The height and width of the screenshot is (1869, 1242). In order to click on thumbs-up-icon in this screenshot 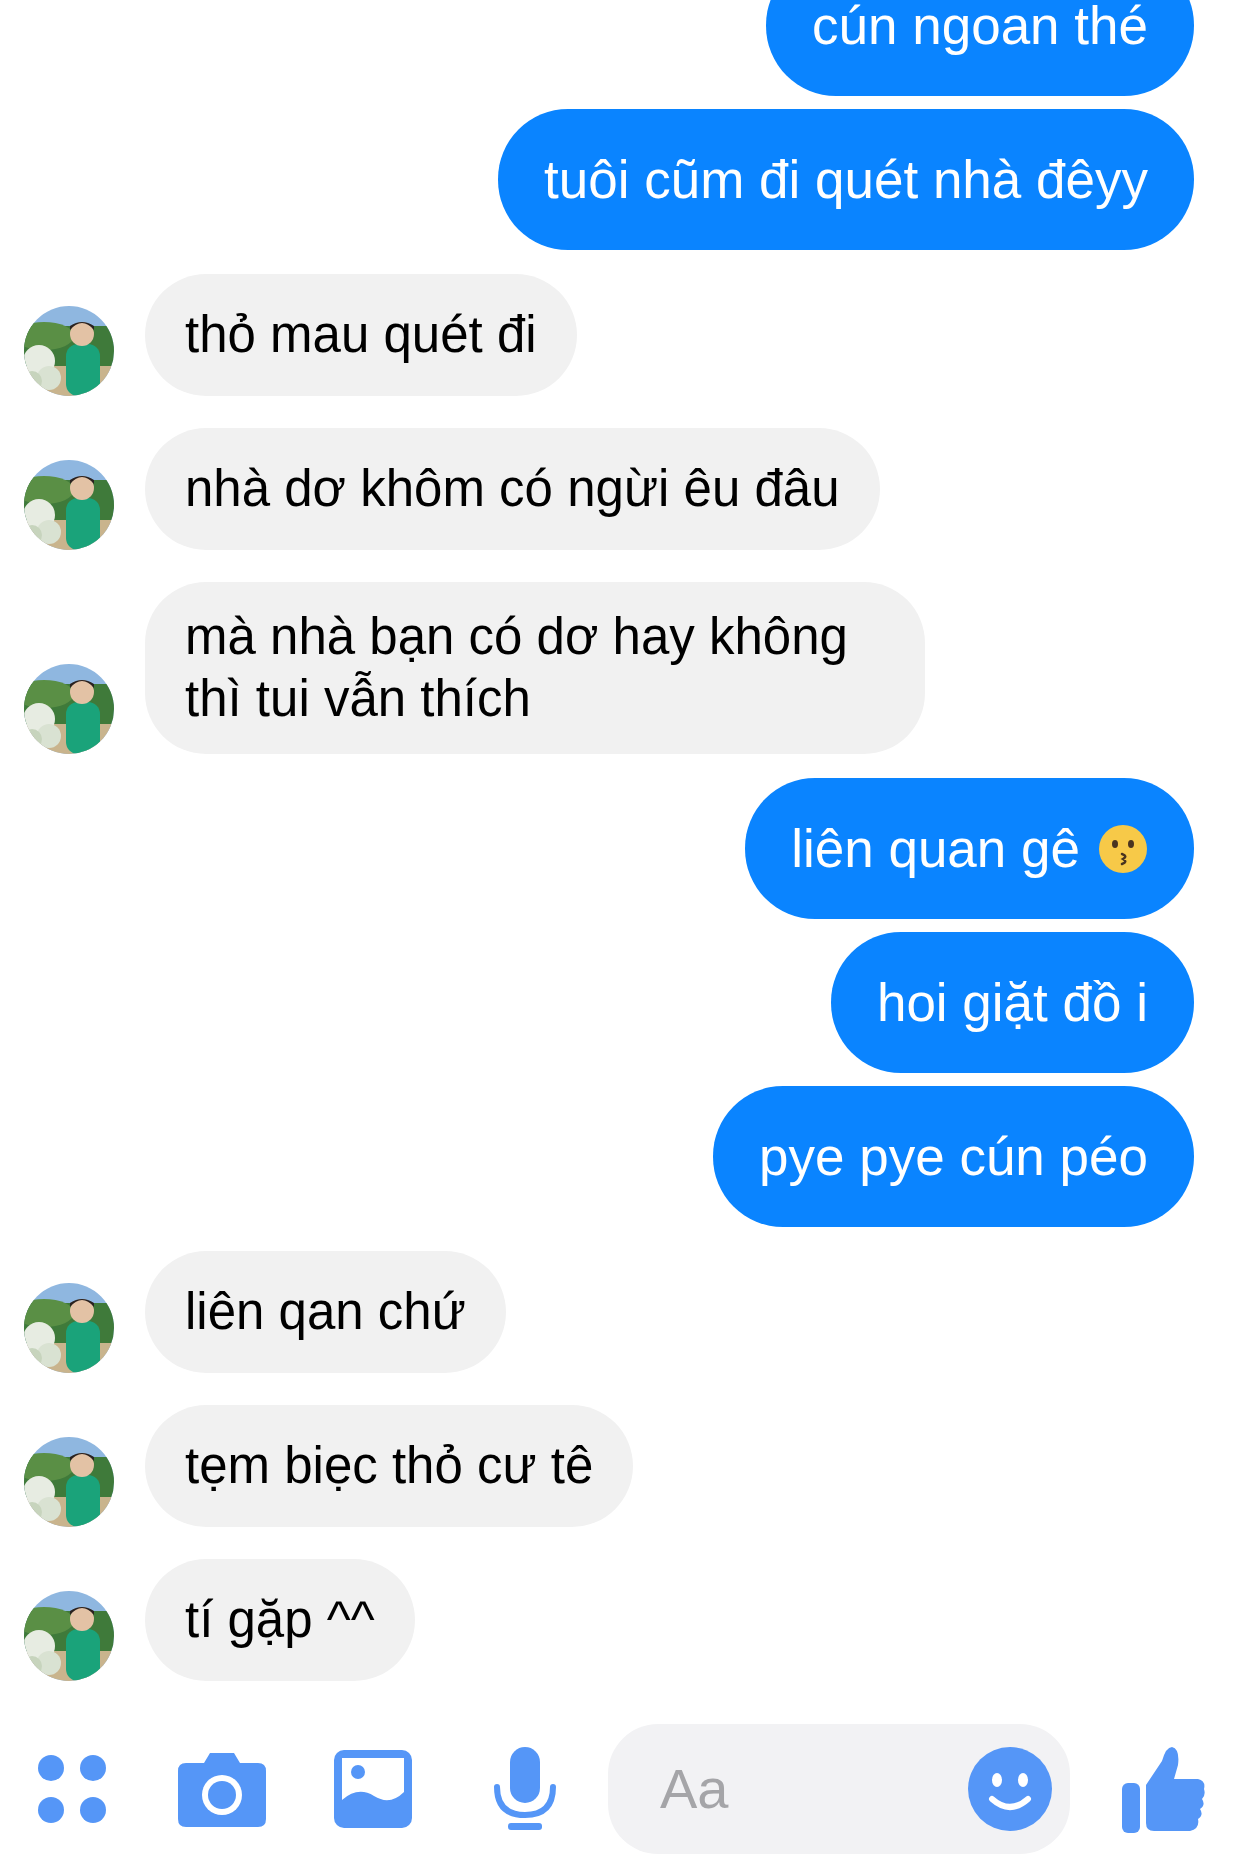, I will do `click(1164, 1789)`.